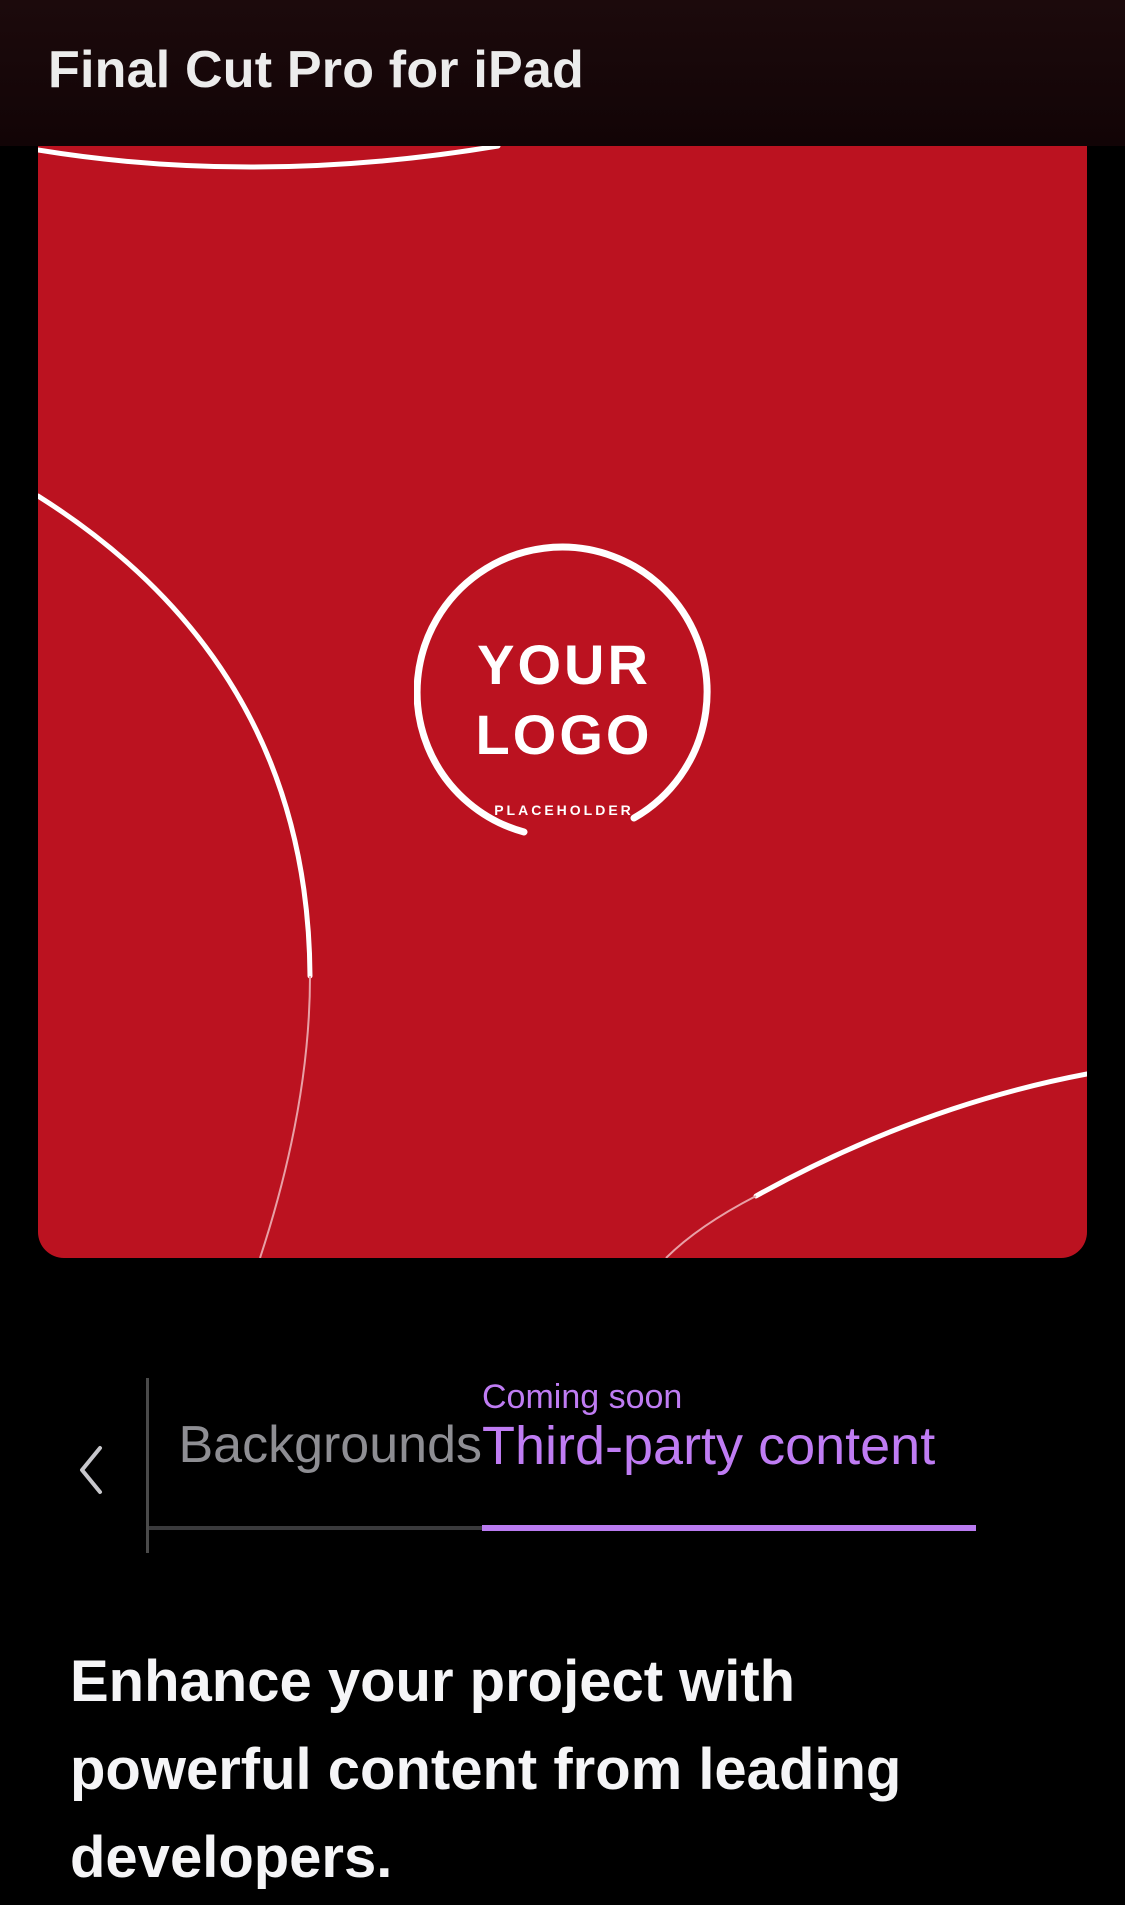 This screenshot has width=1125, height=1905. I want to click on tab-third-party-content: Coming soon Third-party content, so click(729, 1454).